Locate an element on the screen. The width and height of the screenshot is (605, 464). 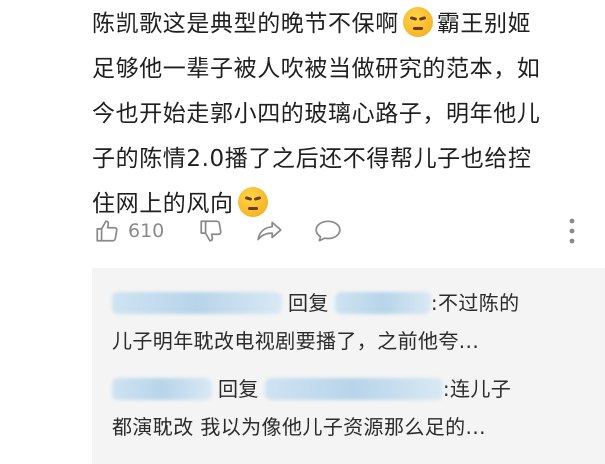
thumbs-up-icon is located at coordinates (107, 231).